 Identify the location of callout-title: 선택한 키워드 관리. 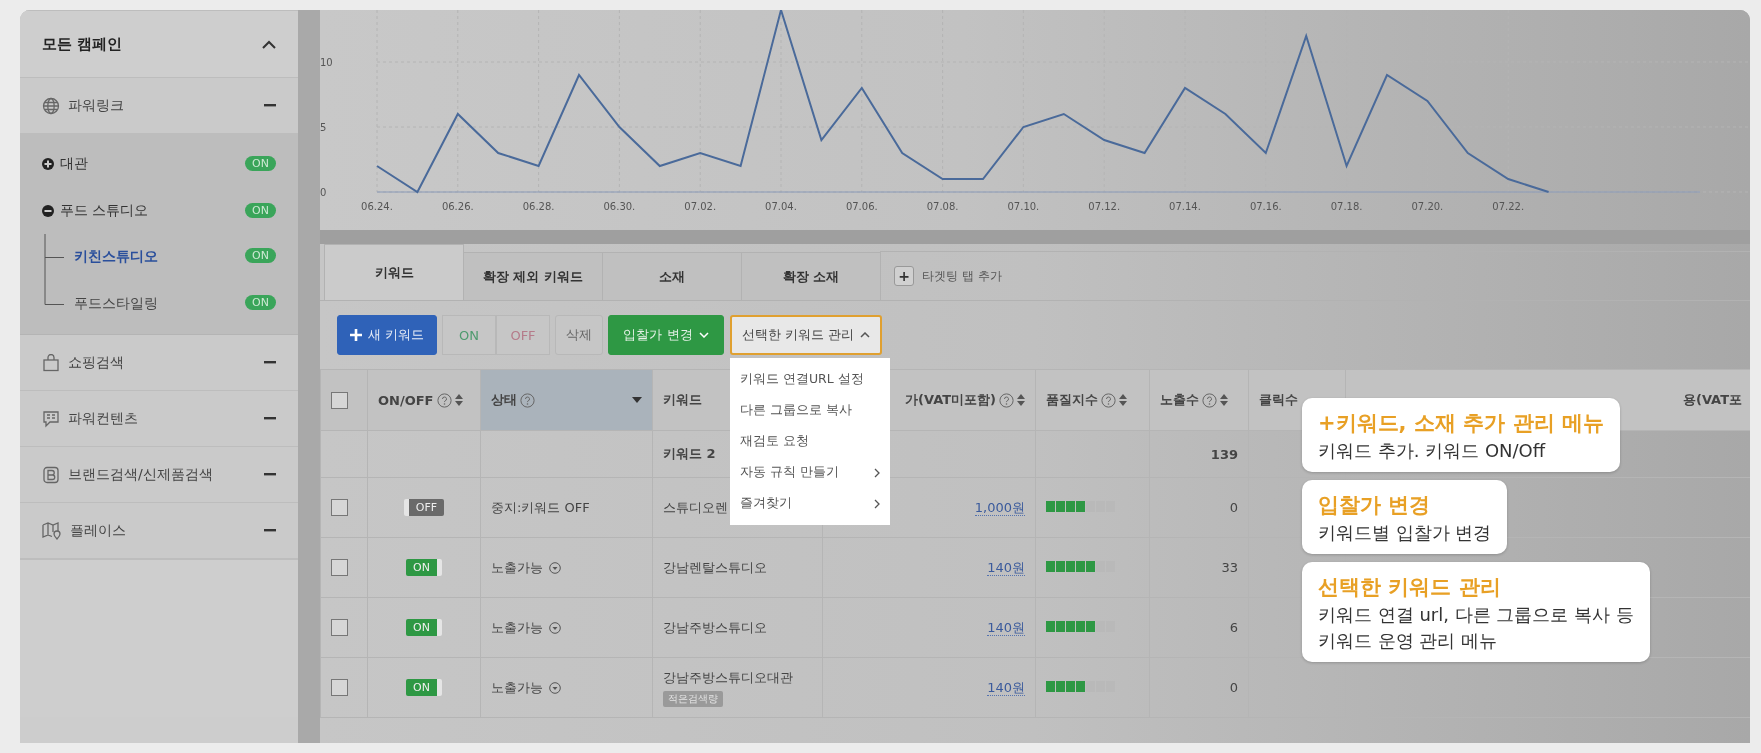
(1410, 587).